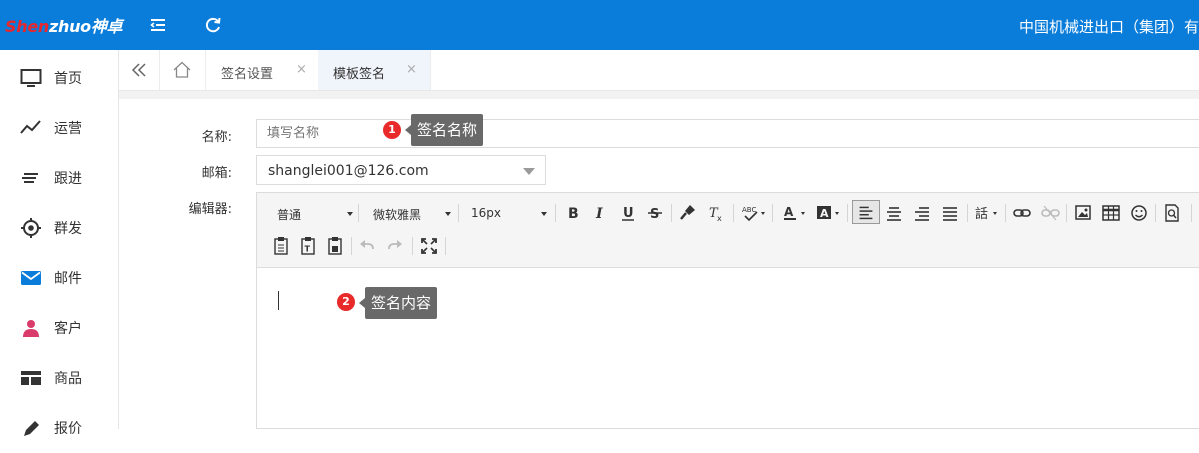 The image size is (1199, 453). I want to click on callout-number-badge: 2, so click(346, 302).